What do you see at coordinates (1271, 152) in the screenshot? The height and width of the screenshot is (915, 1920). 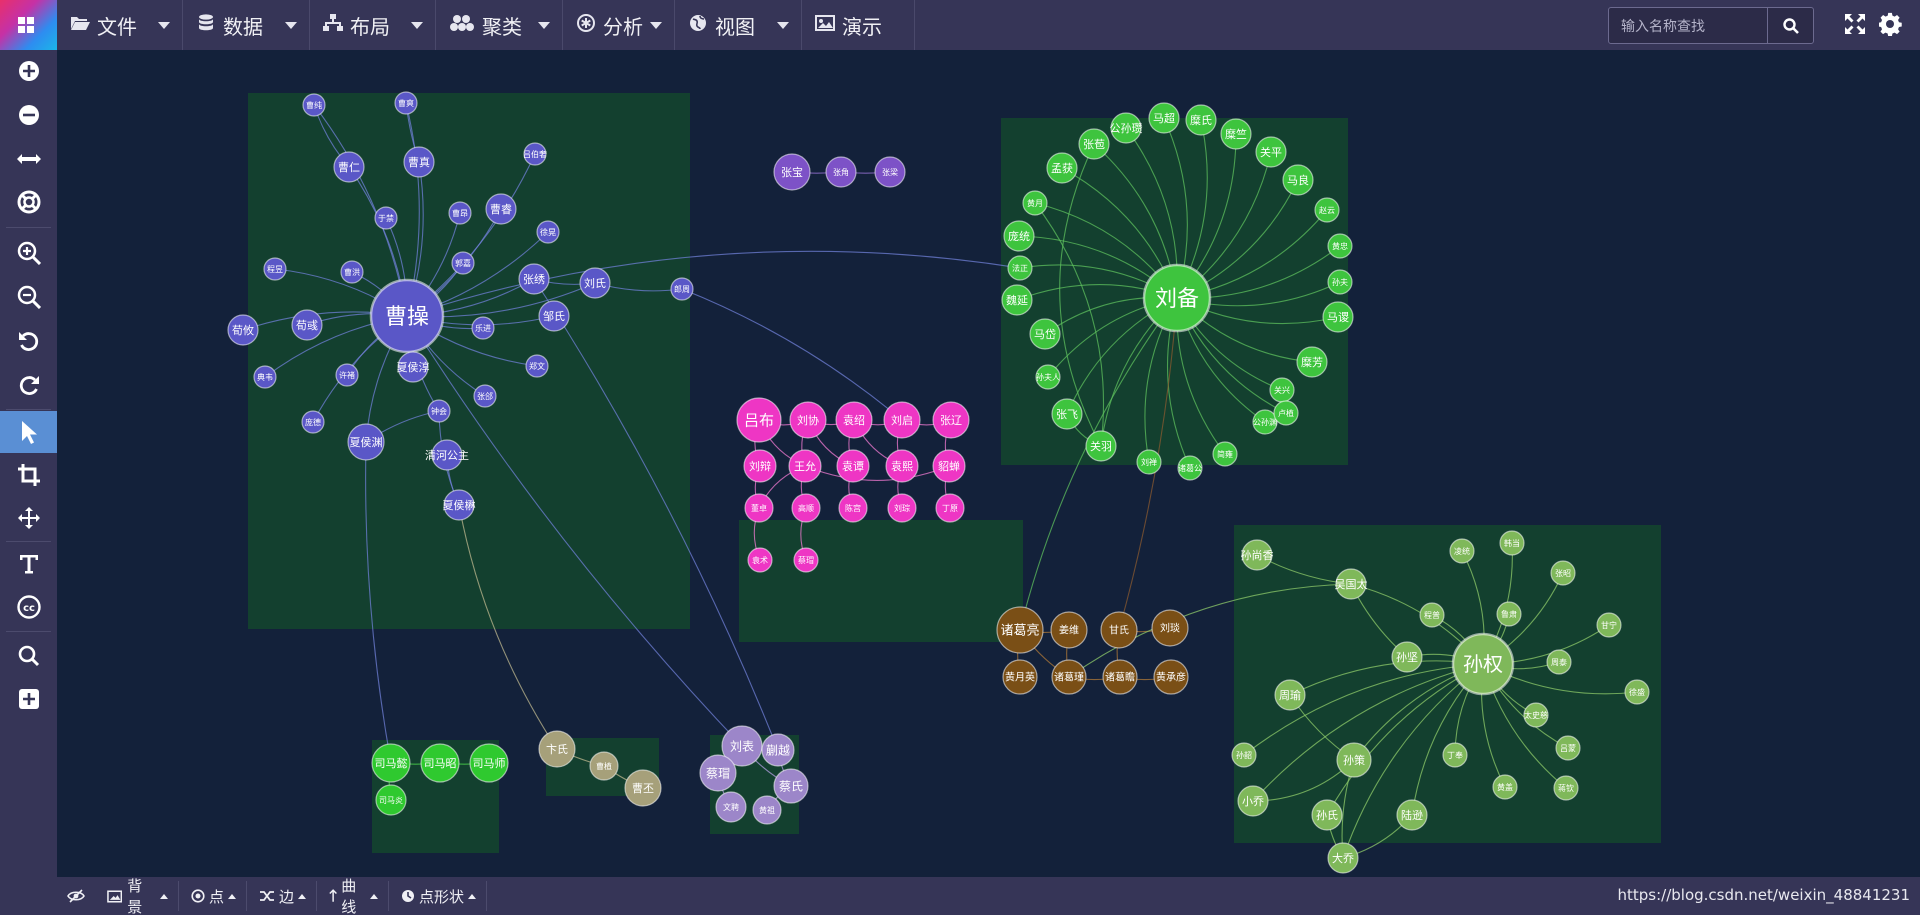 I see `graph-node: 关平` at bounding box center [1271, 152].